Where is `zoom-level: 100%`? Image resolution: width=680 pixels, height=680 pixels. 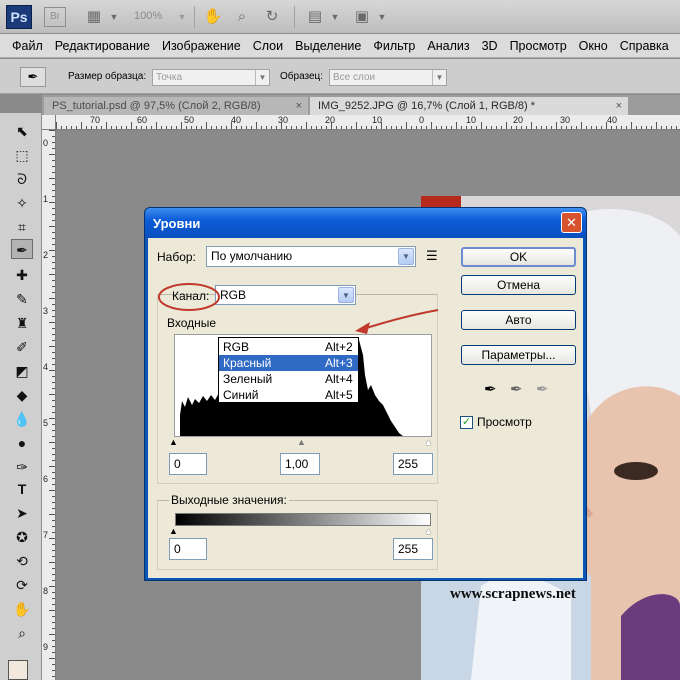 zoom-level: 100% is located at coordinates (148, 16).